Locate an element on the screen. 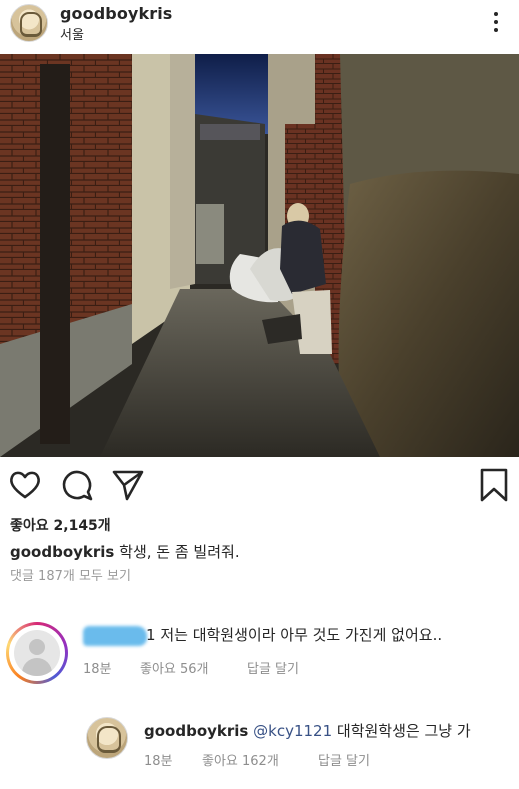  redacted-username is located at coordinates (115, 636).